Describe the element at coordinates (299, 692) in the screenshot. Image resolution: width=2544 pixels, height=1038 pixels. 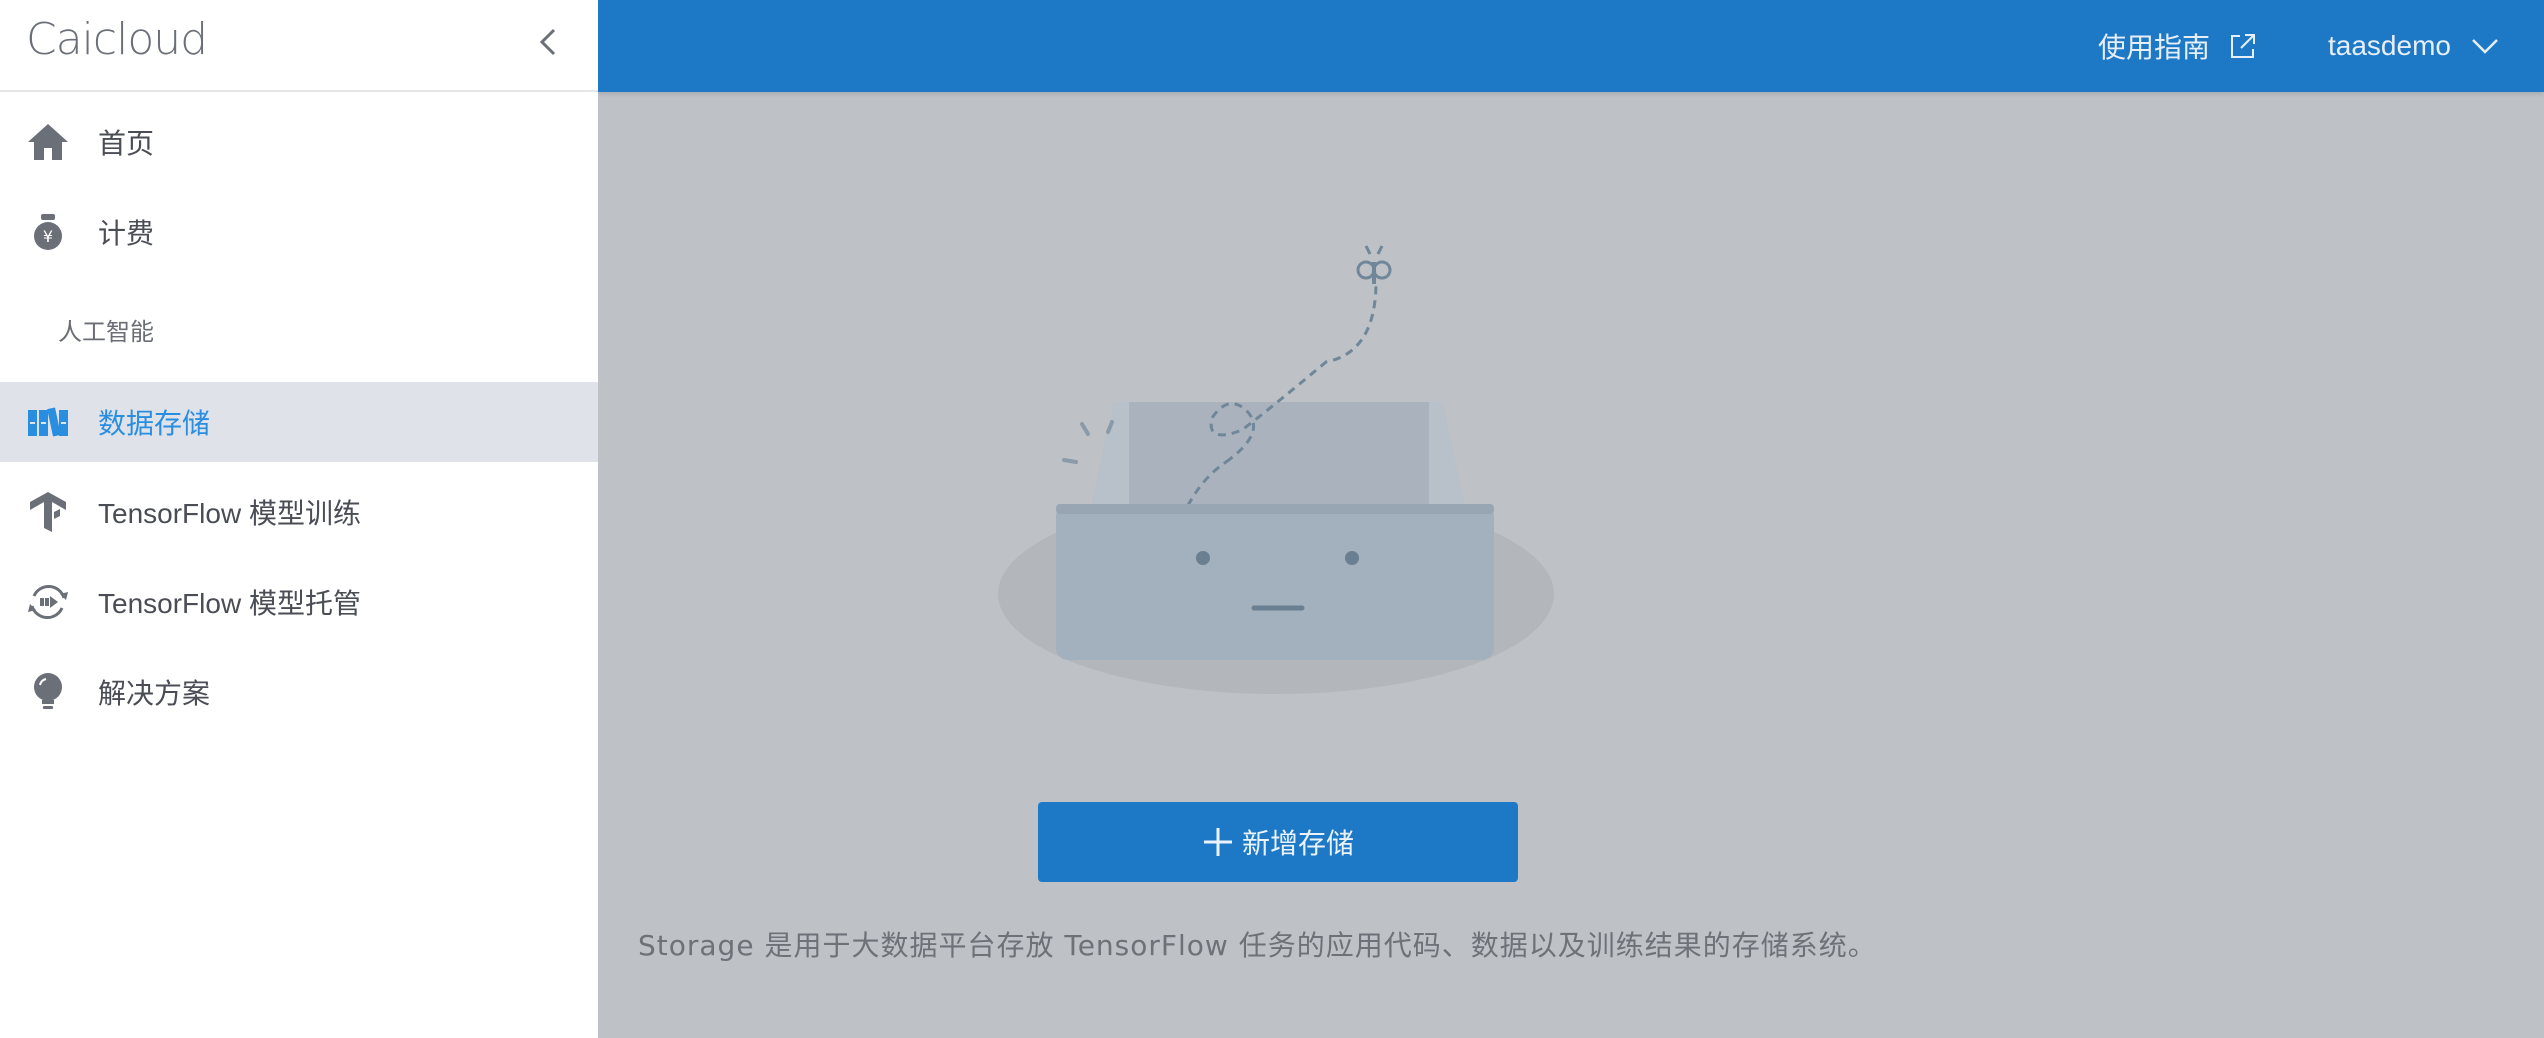
I see `sidebar-item-solutions: 解决方案` at that location.